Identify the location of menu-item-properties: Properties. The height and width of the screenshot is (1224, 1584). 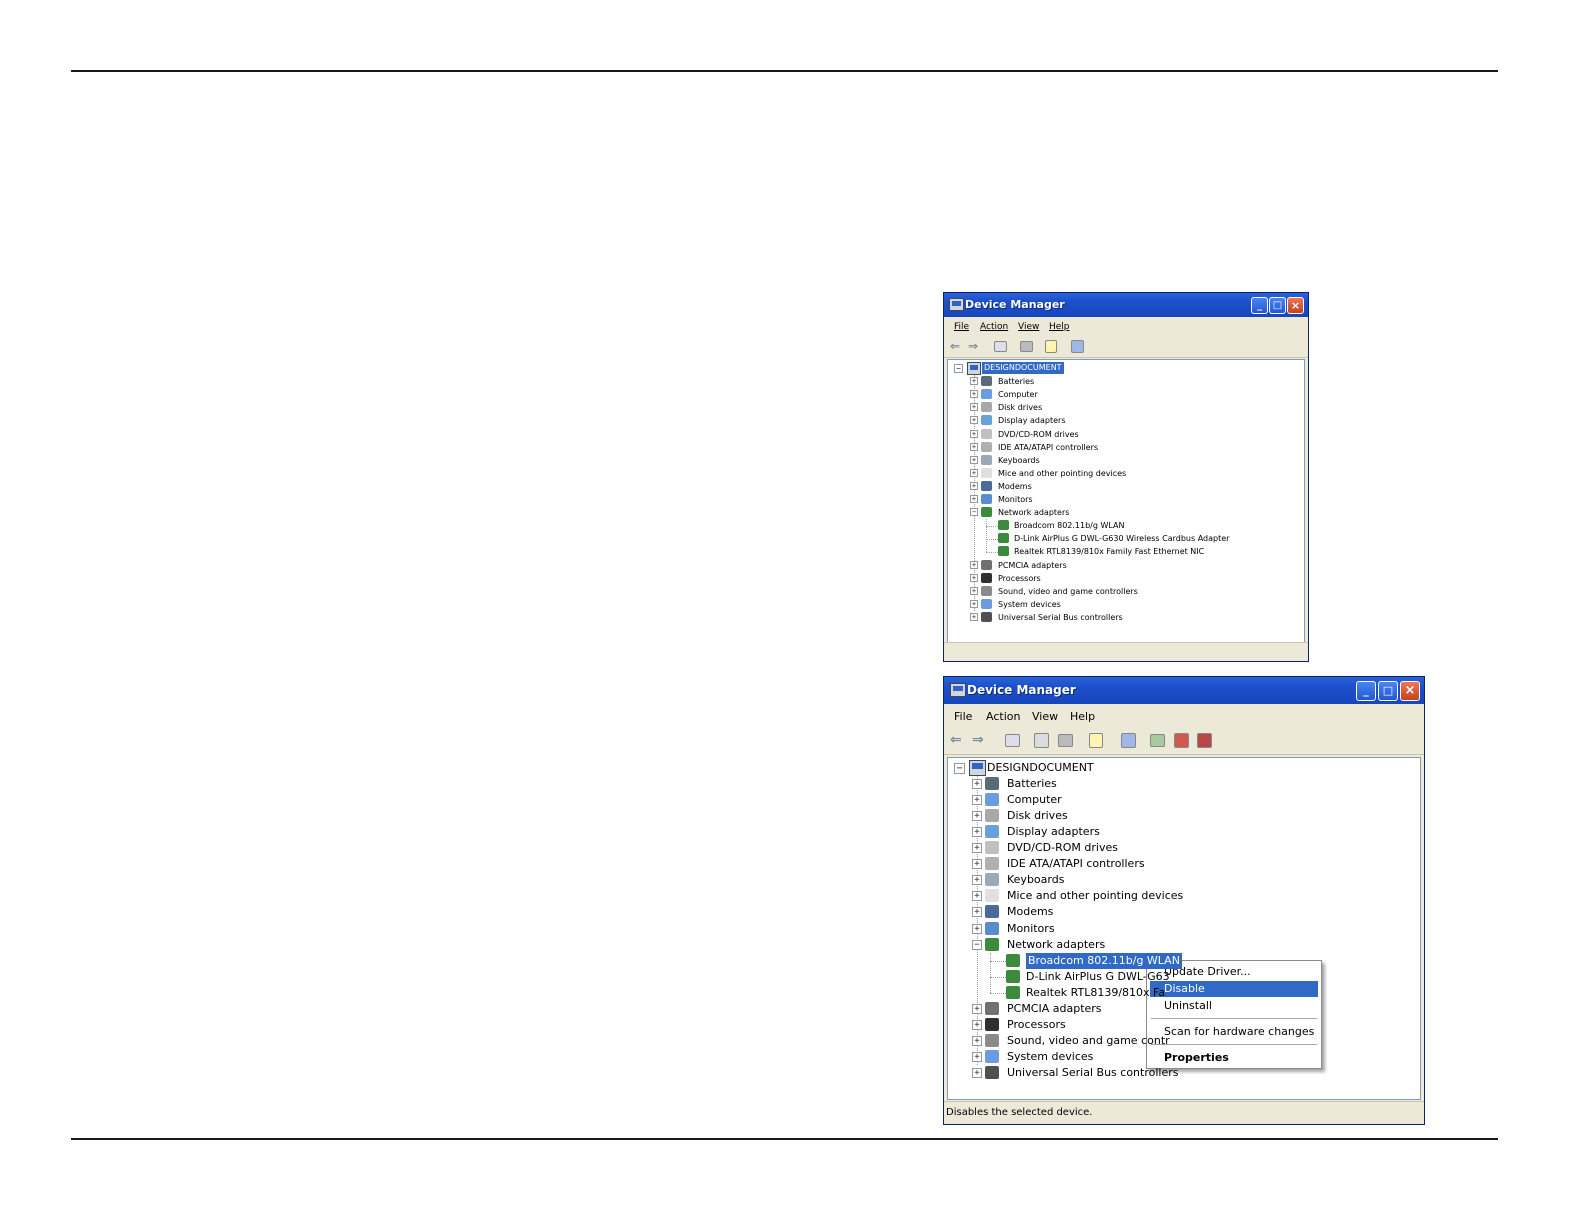
(1234, 1058).